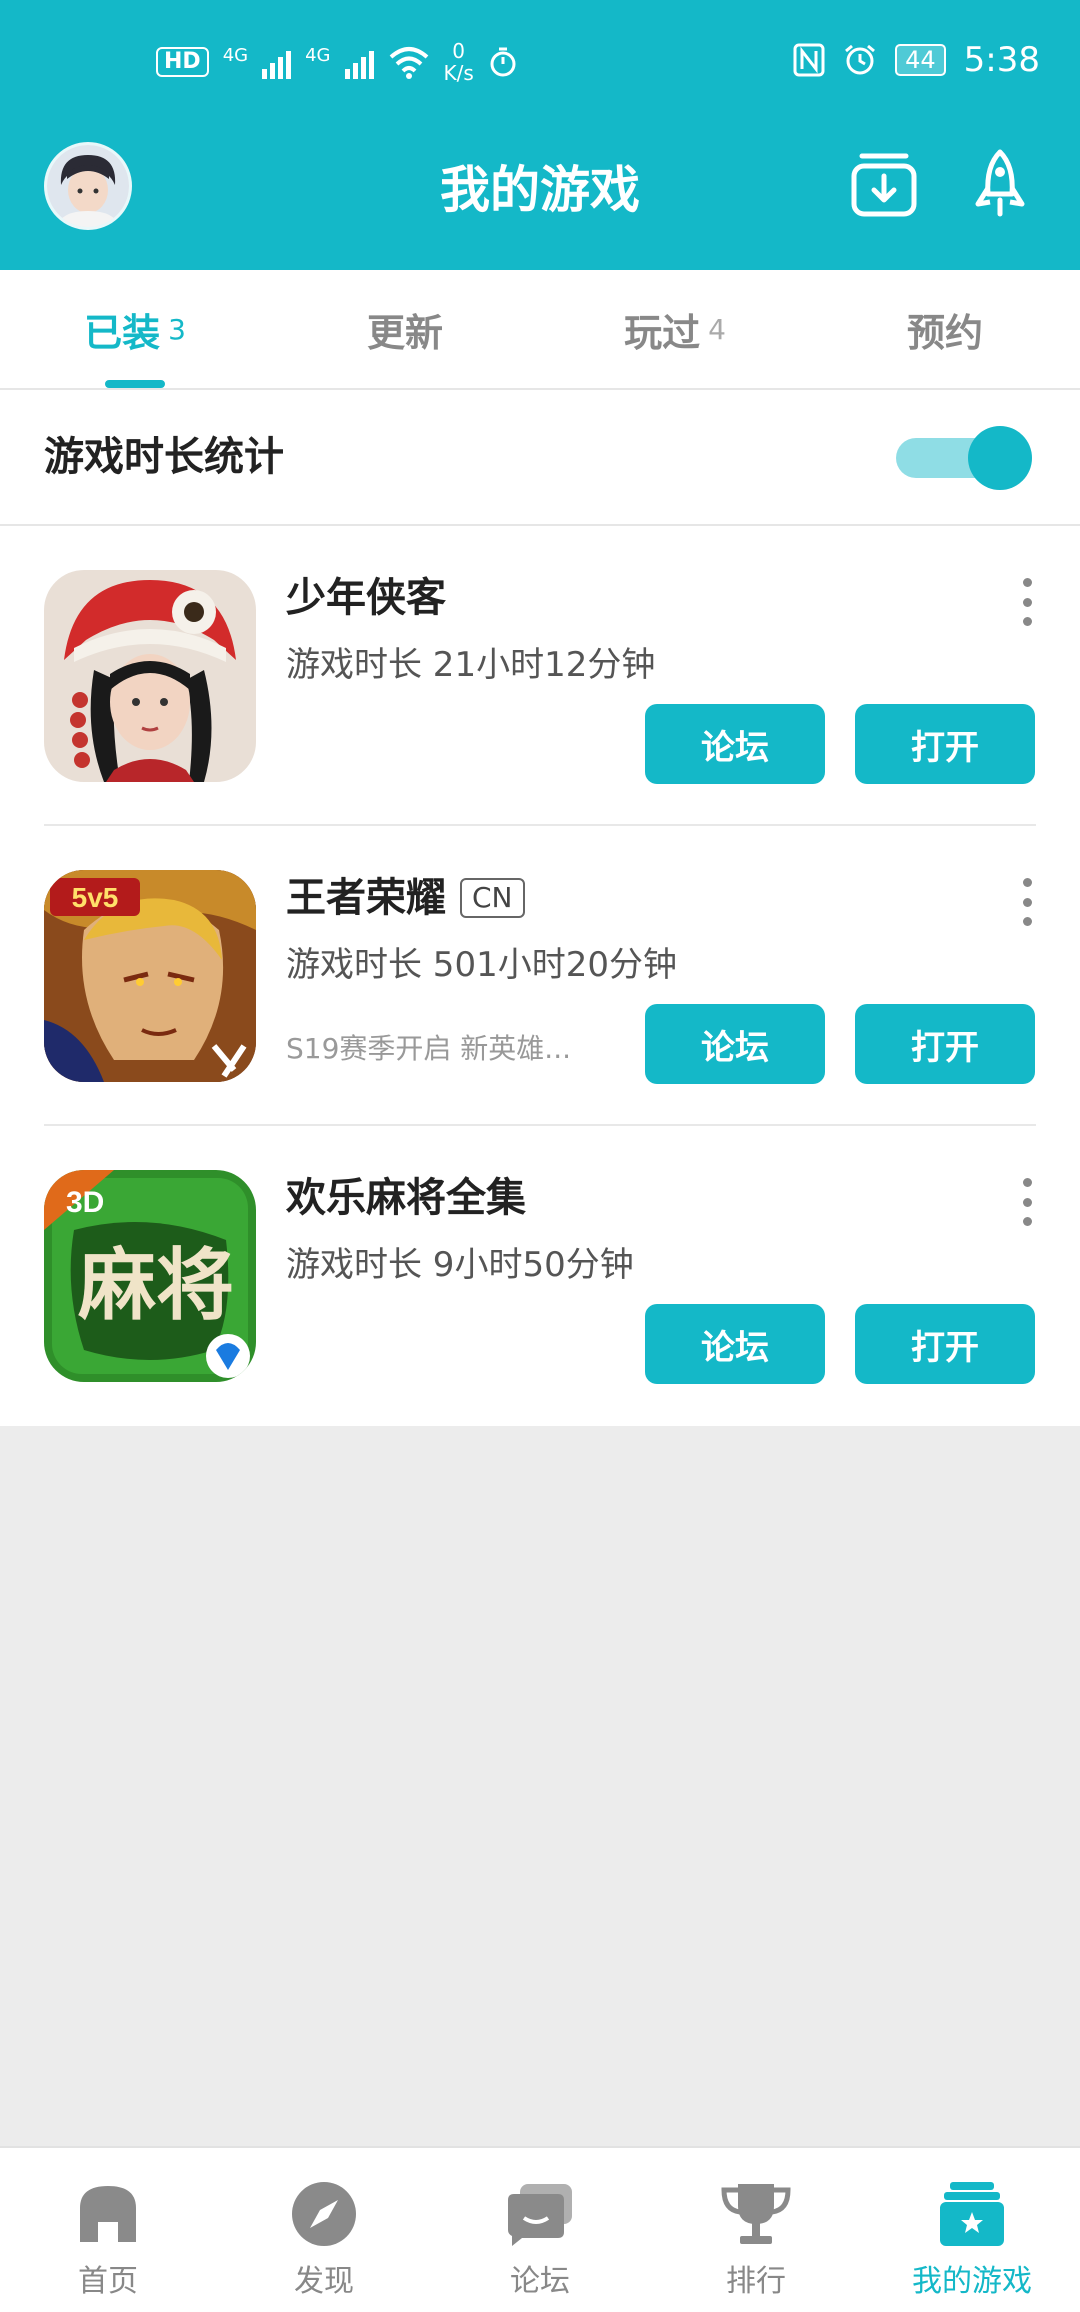  I want to click on sim2-label: 4G, so click(318, 55).